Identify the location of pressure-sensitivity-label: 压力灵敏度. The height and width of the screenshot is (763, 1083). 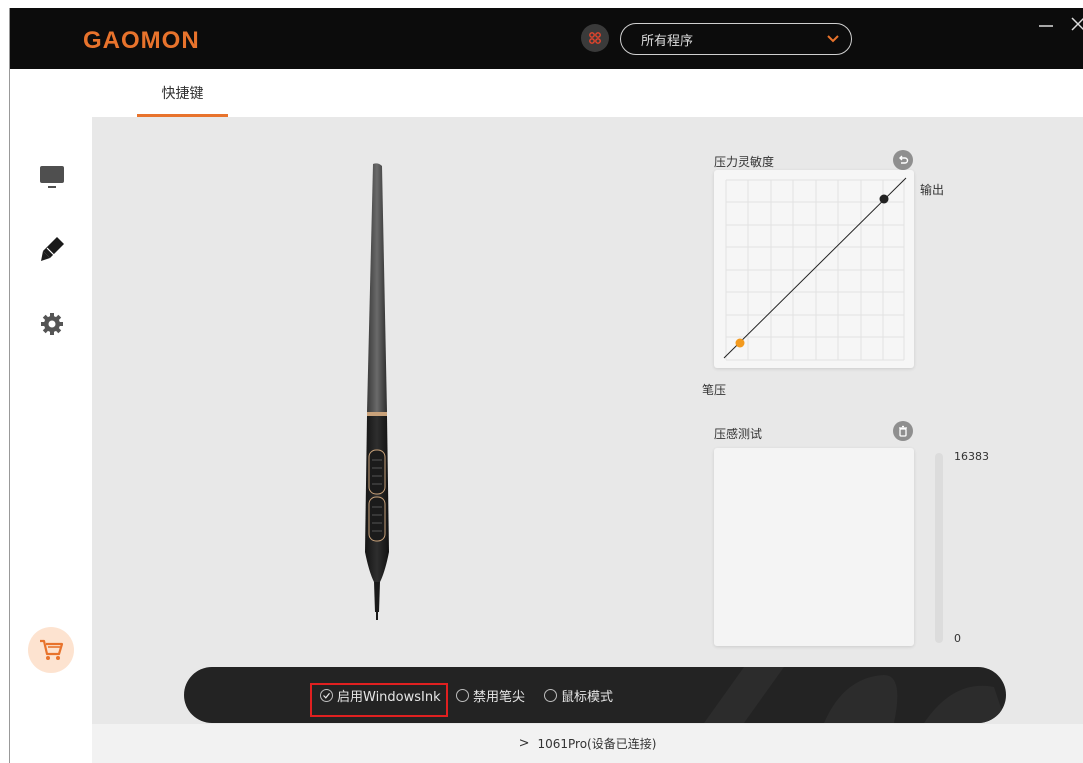
(744, 162).